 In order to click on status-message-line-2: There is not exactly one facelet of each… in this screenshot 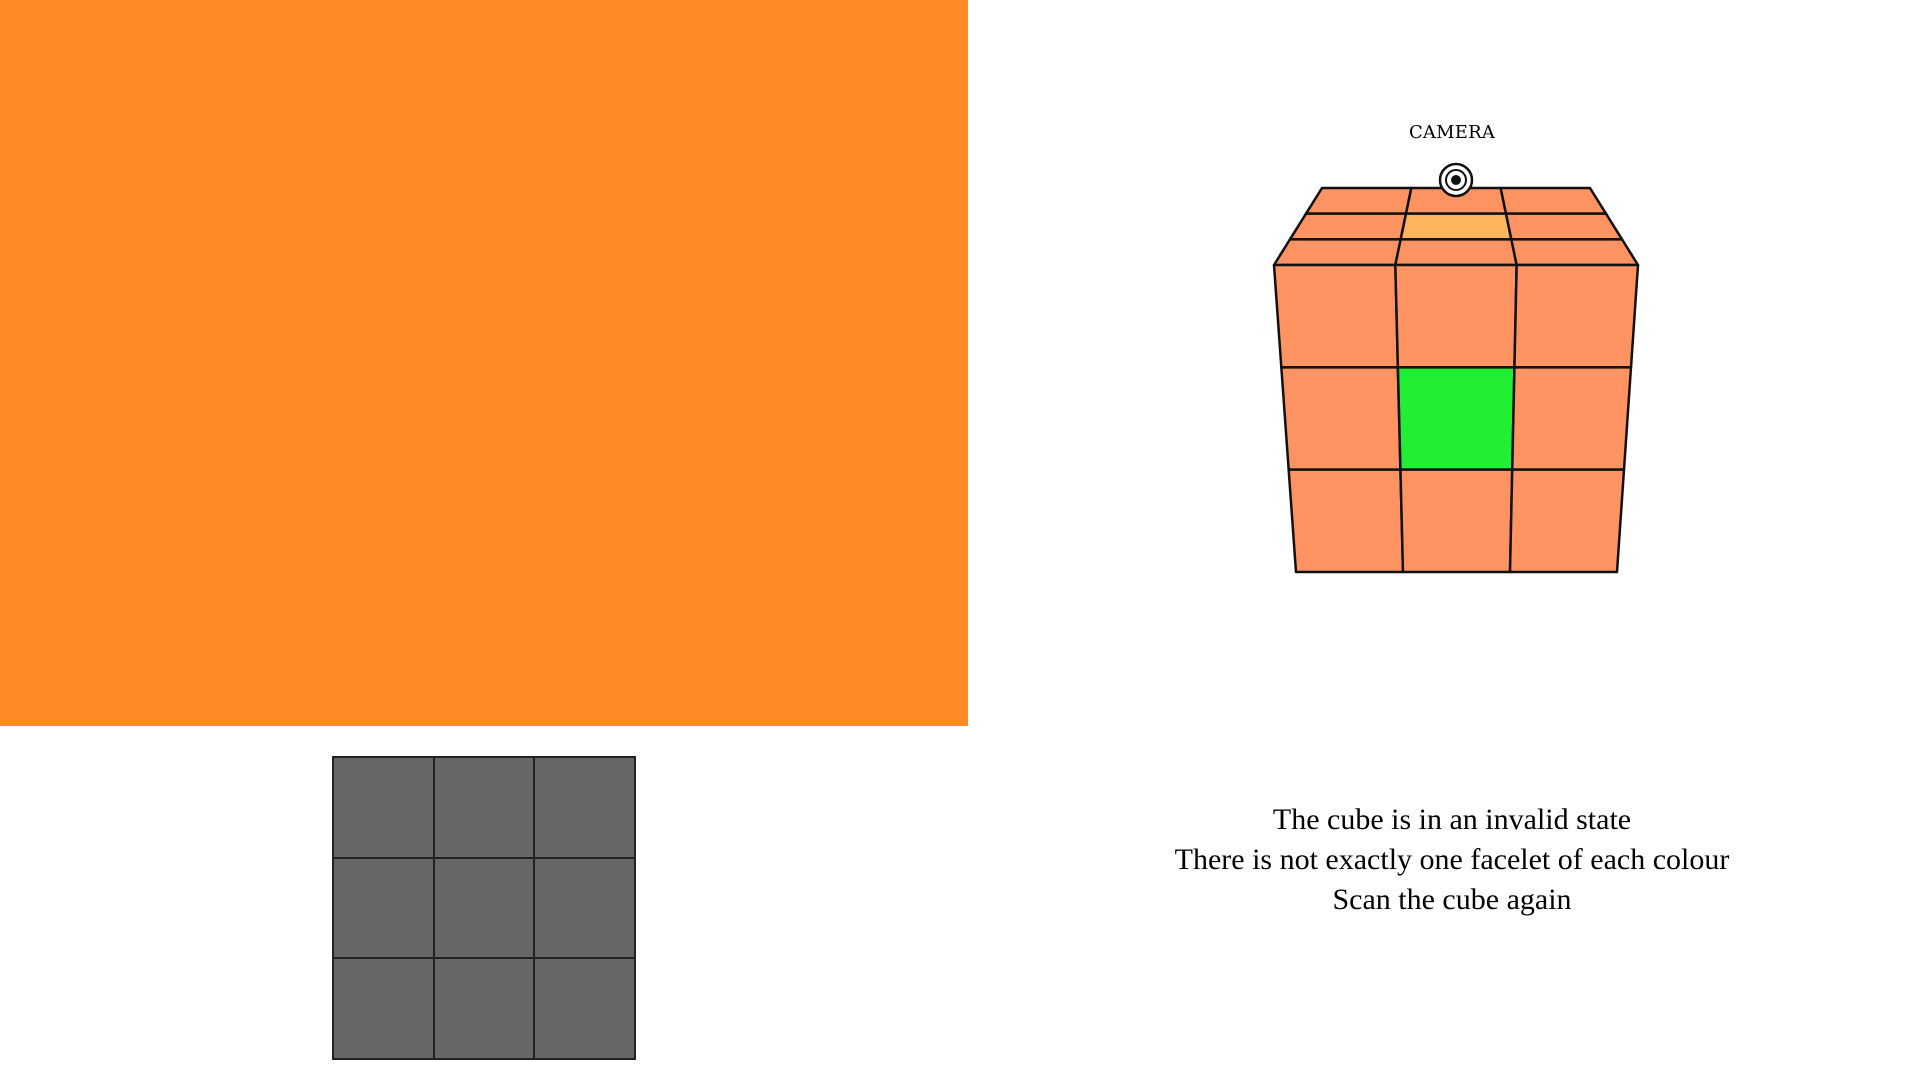, I will do `click(1452, 859)`.